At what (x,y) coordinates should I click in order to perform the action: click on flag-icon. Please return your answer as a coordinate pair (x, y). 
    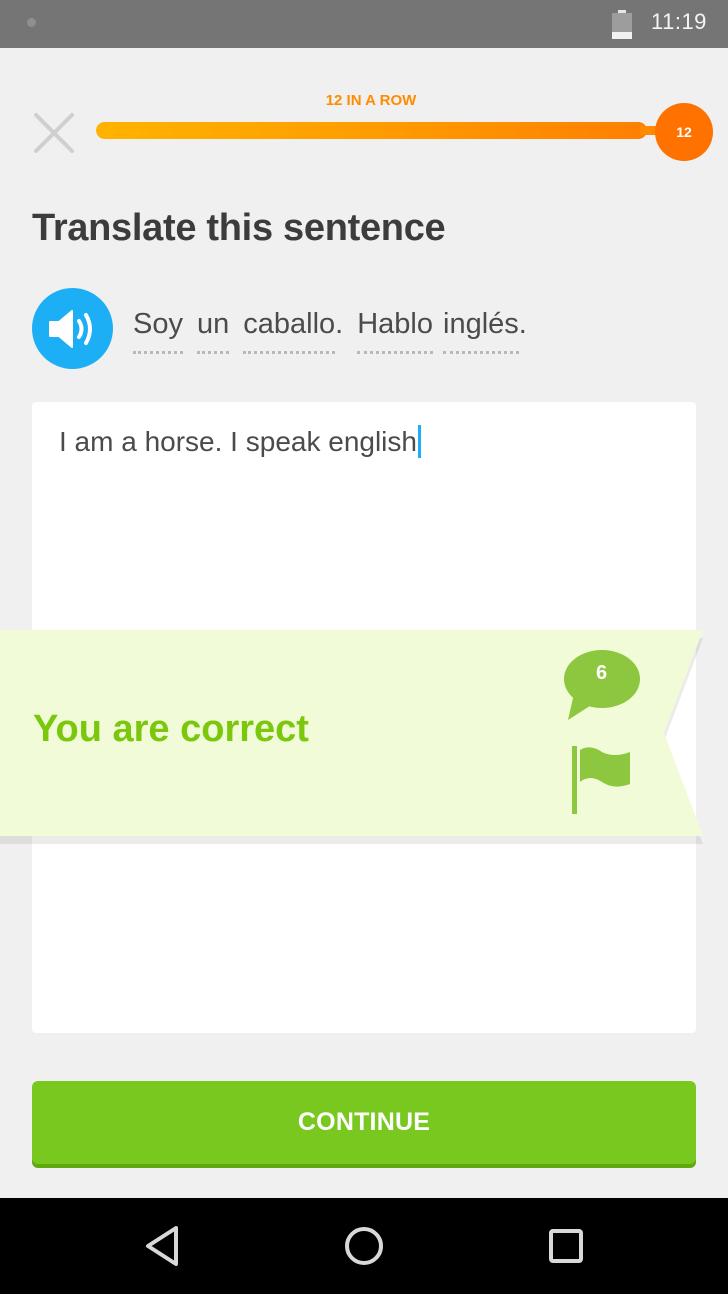
    Looking at the image, I should click on (601, 780).